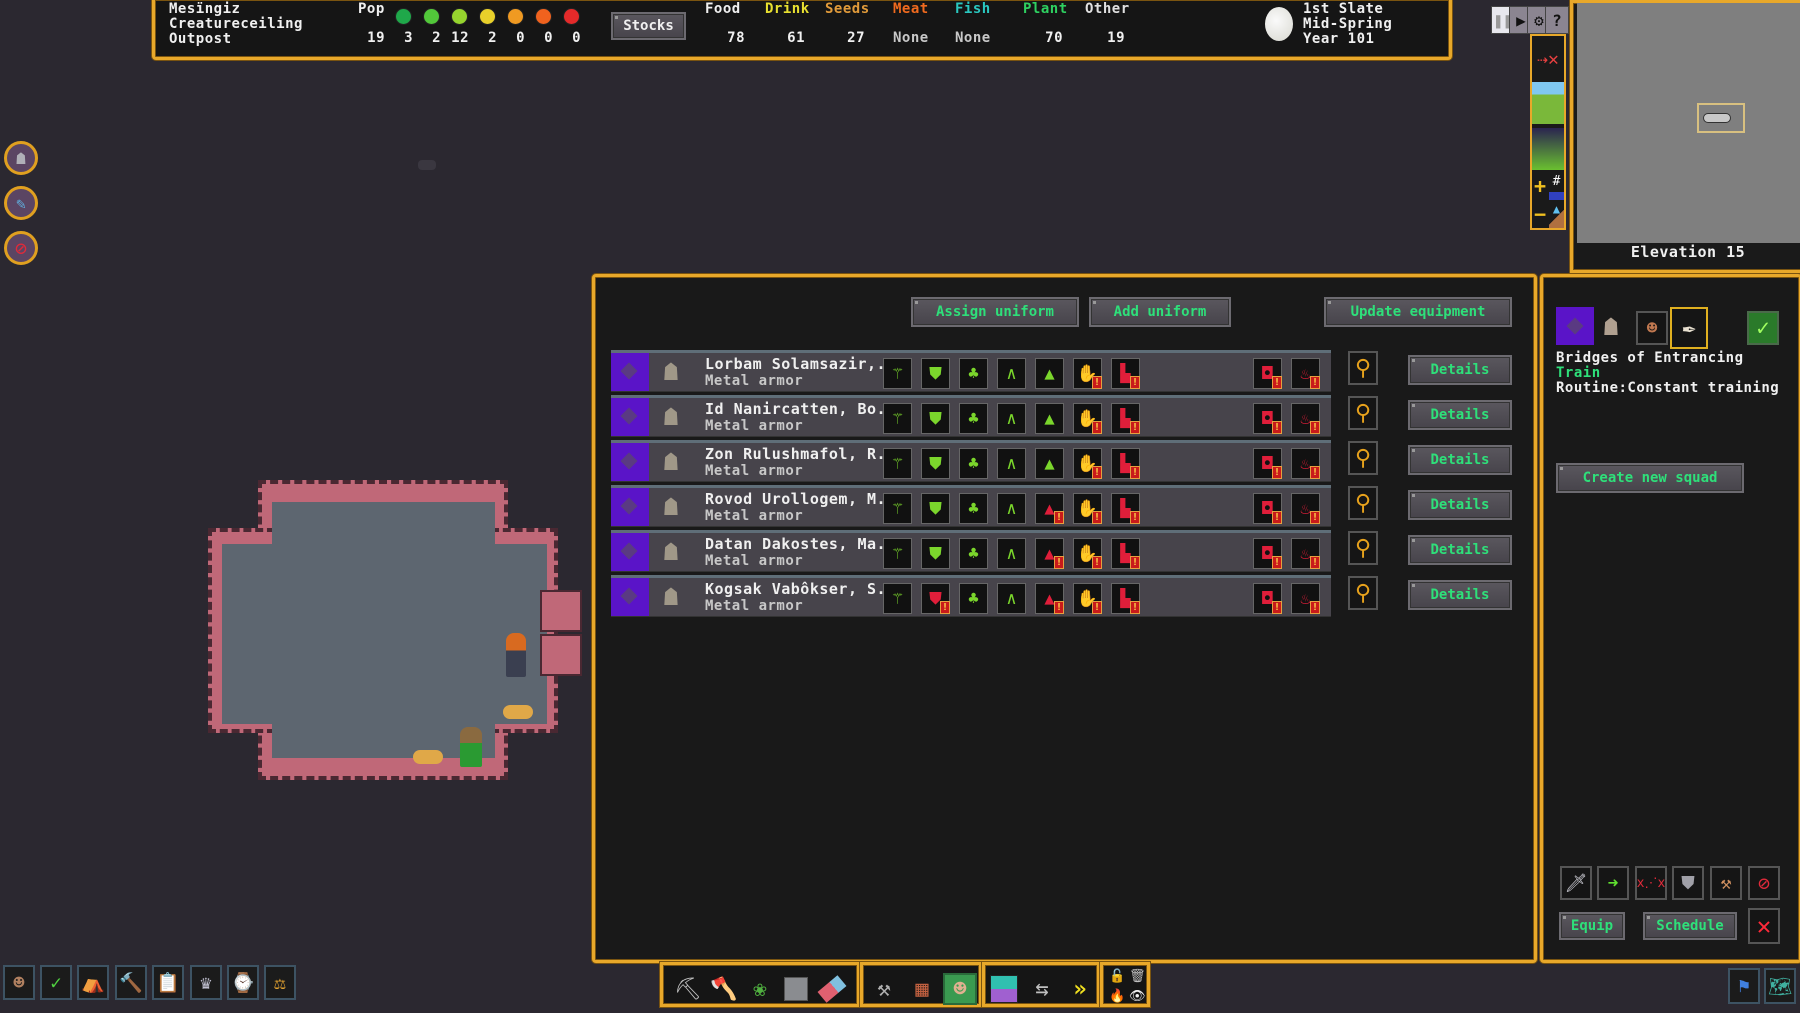 The width and height of the screenshot is (1800, 1013). What do you see at coordinates (1688, 123) in the screenshot?
I see `minimap-view` at bounding box center [1688, 123].